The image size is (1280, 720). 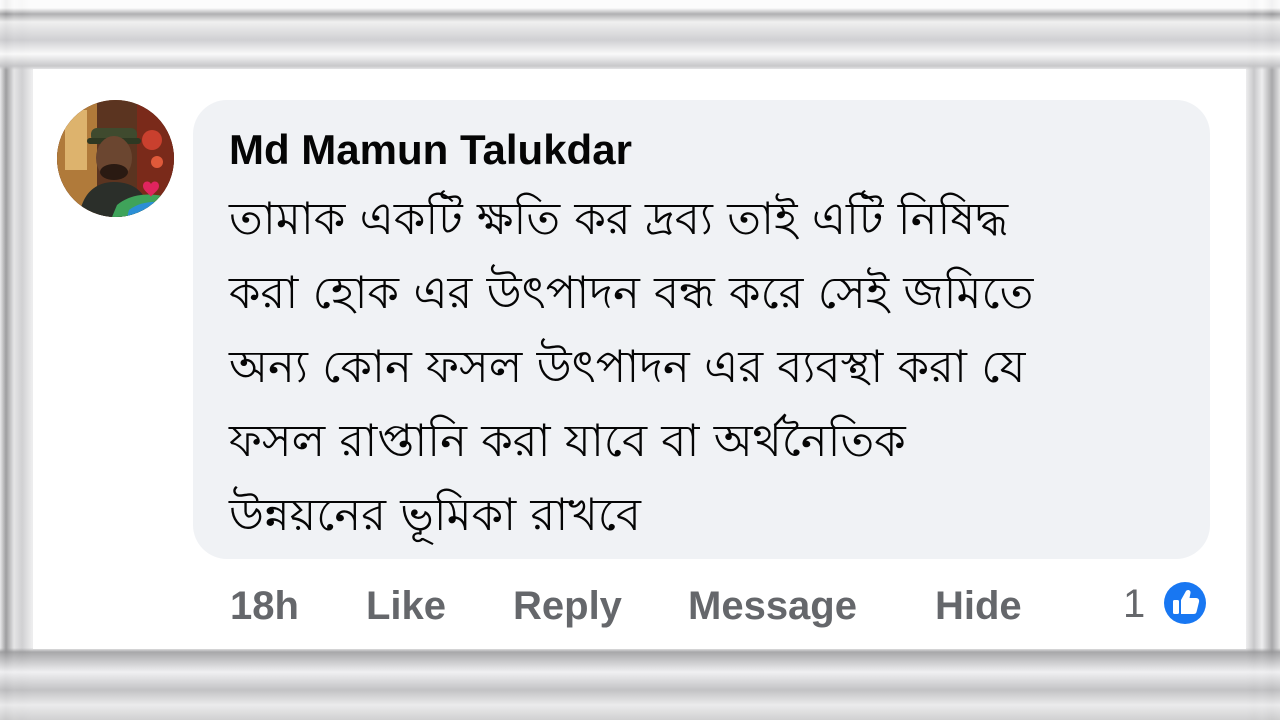 I want to click on profile-photo-image, so click(x=115, y=158).